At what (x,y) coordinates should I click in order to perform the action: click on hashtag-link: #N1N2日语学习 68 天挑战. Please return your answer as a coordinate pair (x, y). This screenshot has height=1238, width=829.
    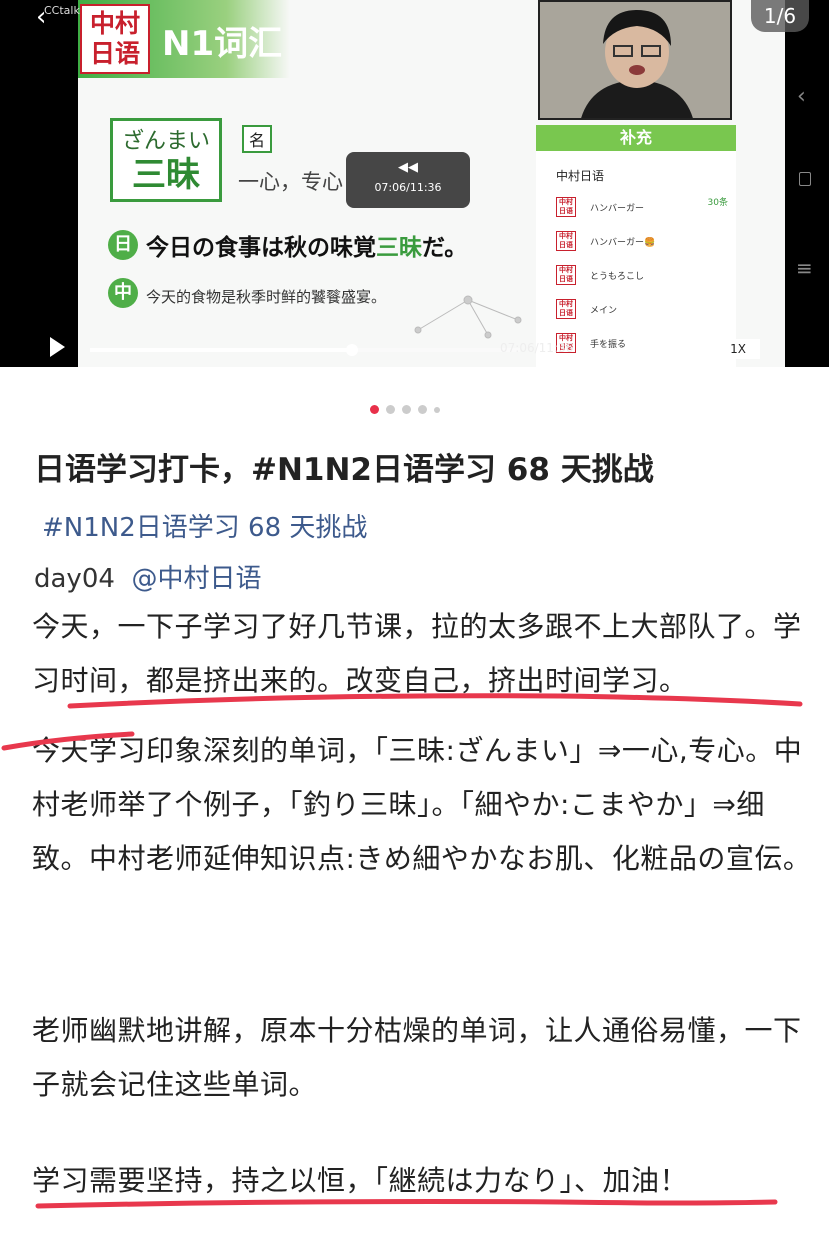
    Looking at the image, I should click on (204, 525).